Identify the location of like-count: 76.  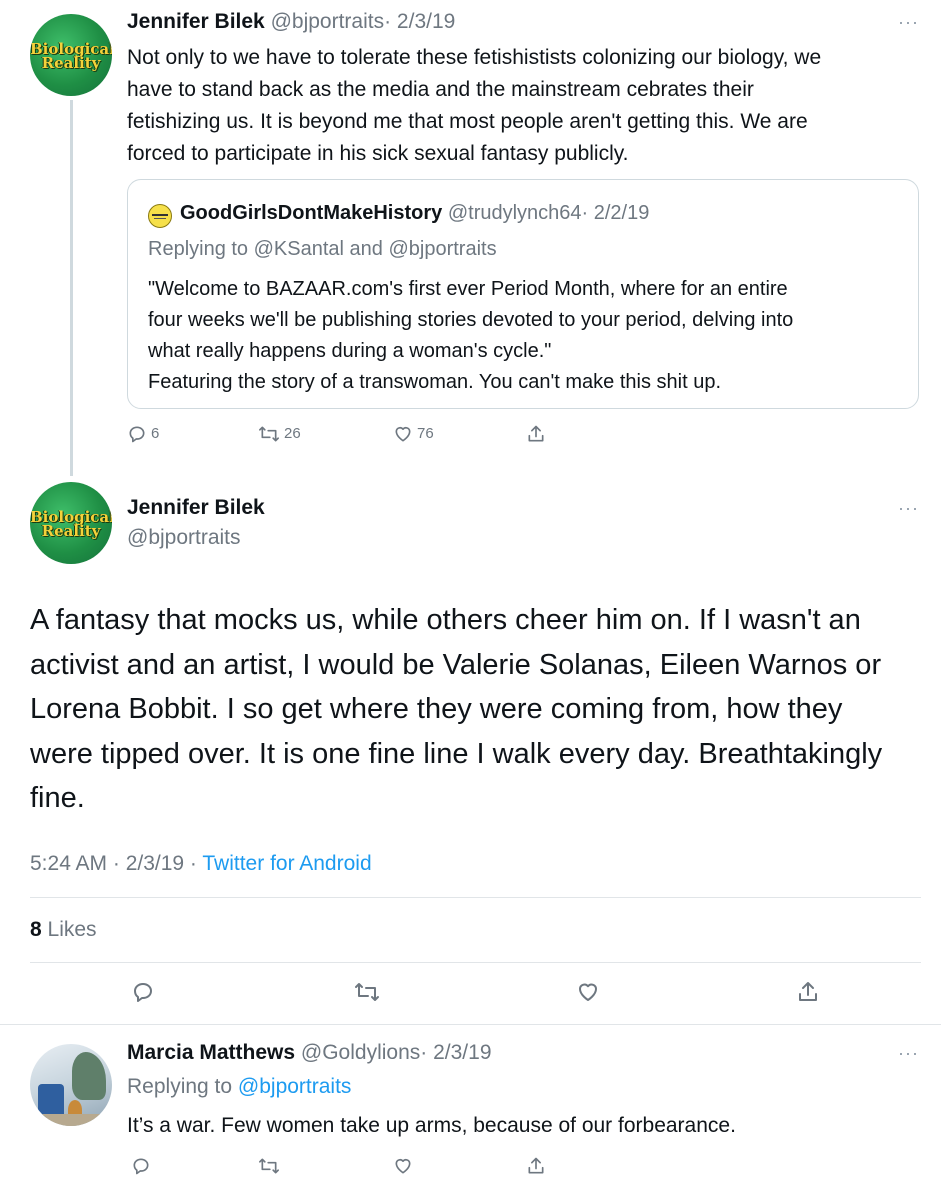
(425, 434).